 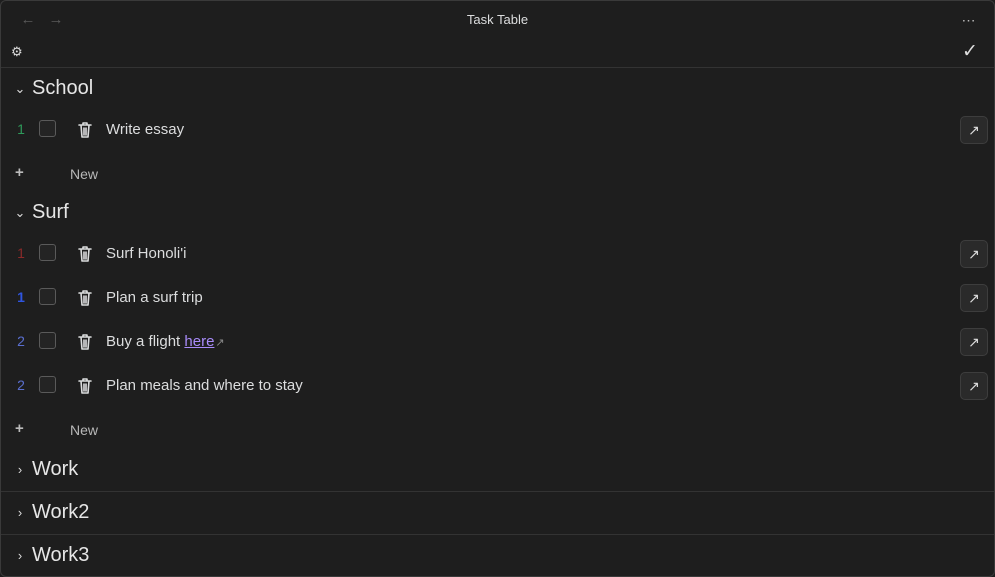 I want to click on window-title: Task Table, so click(x=497, y=19).